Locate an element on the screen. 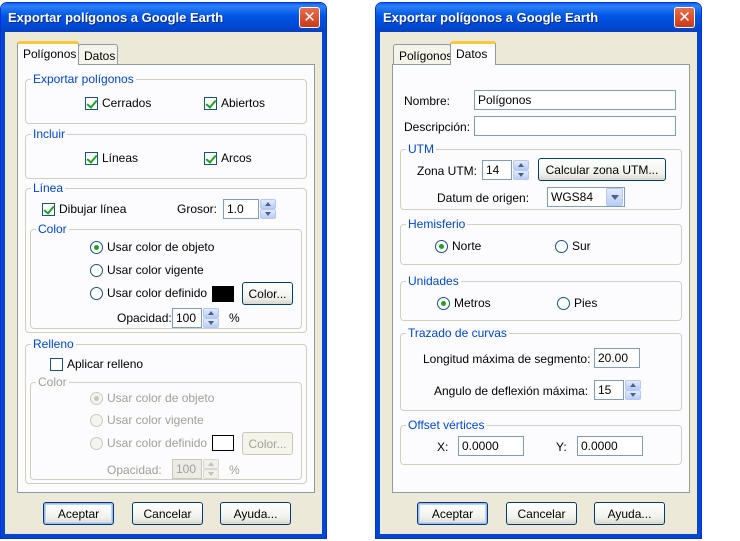 The width and height of the screenshot is (740, 541). left-include-group: Incluir Líneas Arcos is located at coordinates (166, 153).